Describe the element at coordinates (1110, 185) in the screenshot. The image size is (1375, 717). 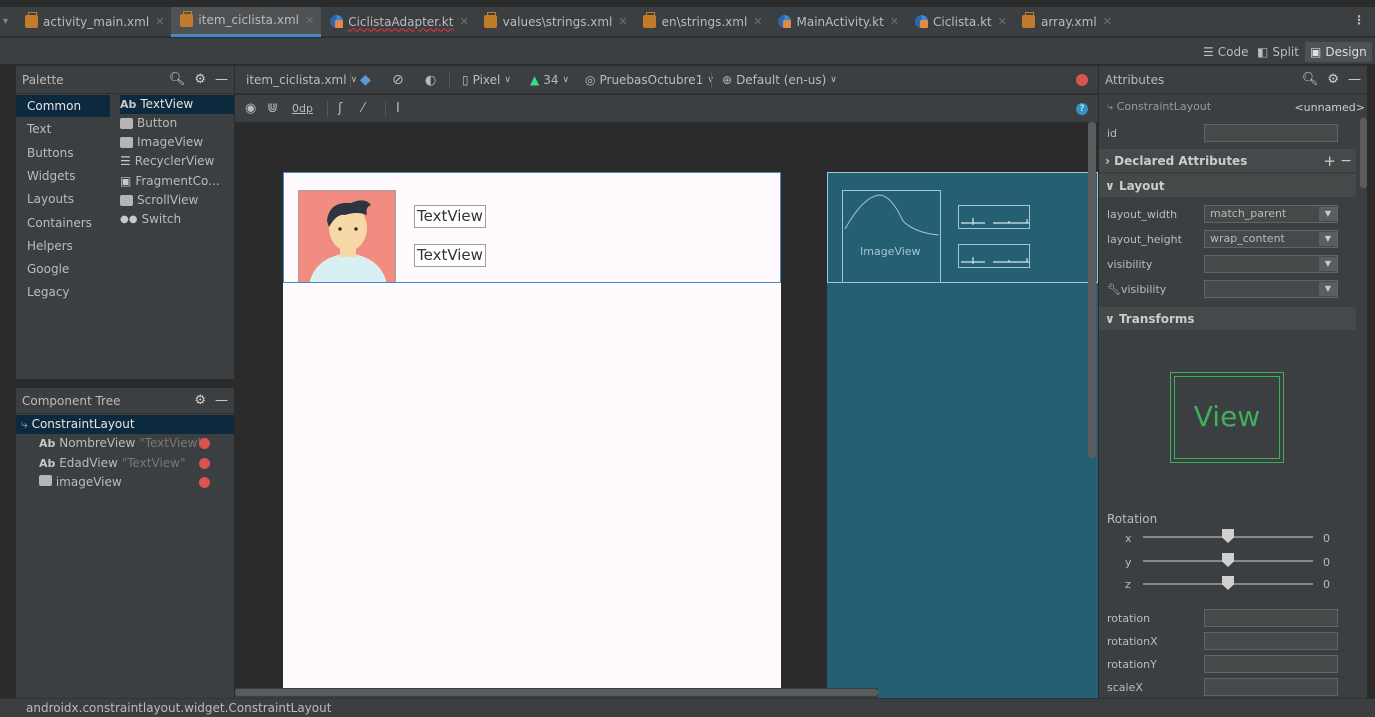
I see `chevron-down-icon: ∨` at that location.